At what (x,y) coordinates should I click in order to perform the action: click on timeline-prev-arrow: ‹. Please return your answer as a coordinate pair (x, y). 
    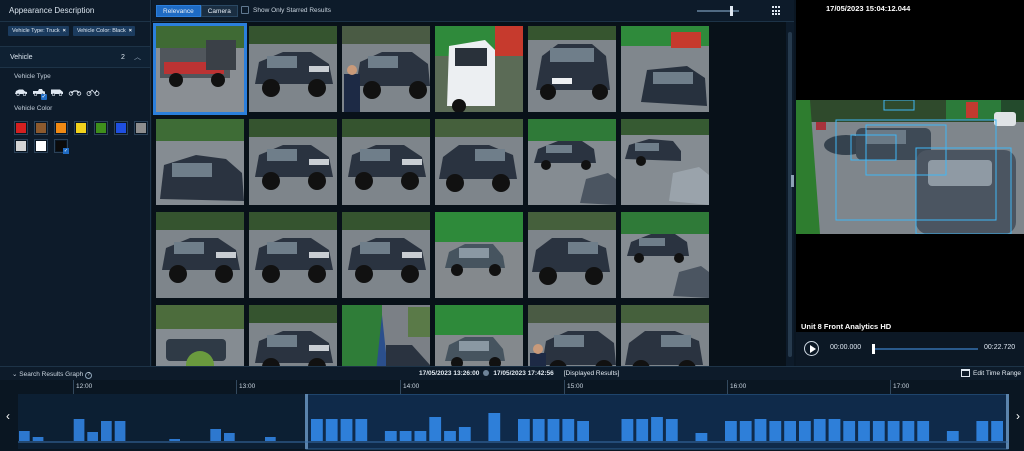
    Looking at the image, I should click on (8, 416).